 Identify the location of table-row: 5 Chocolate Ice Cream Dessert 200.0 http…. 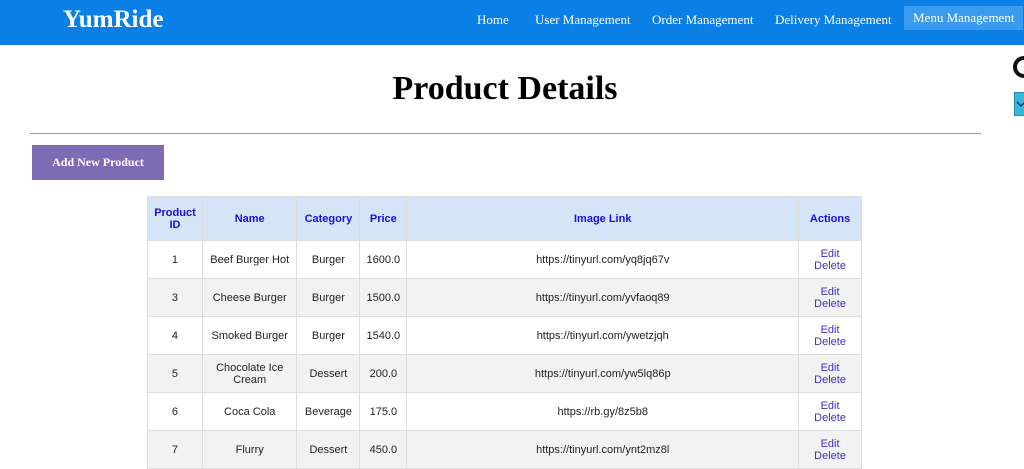
(504, 373).